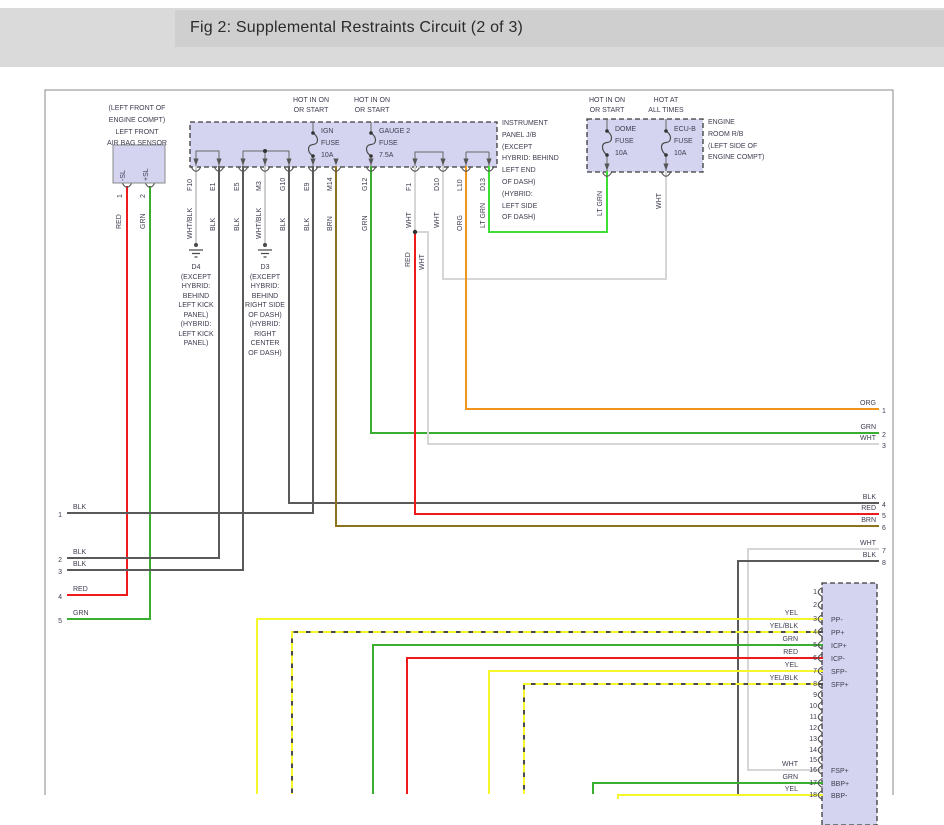 This screenshot has width=944, height=825. Describe the element at coordinates (120, 196) in the screenshot. I see `sensor-pin-num: 1` at that location.